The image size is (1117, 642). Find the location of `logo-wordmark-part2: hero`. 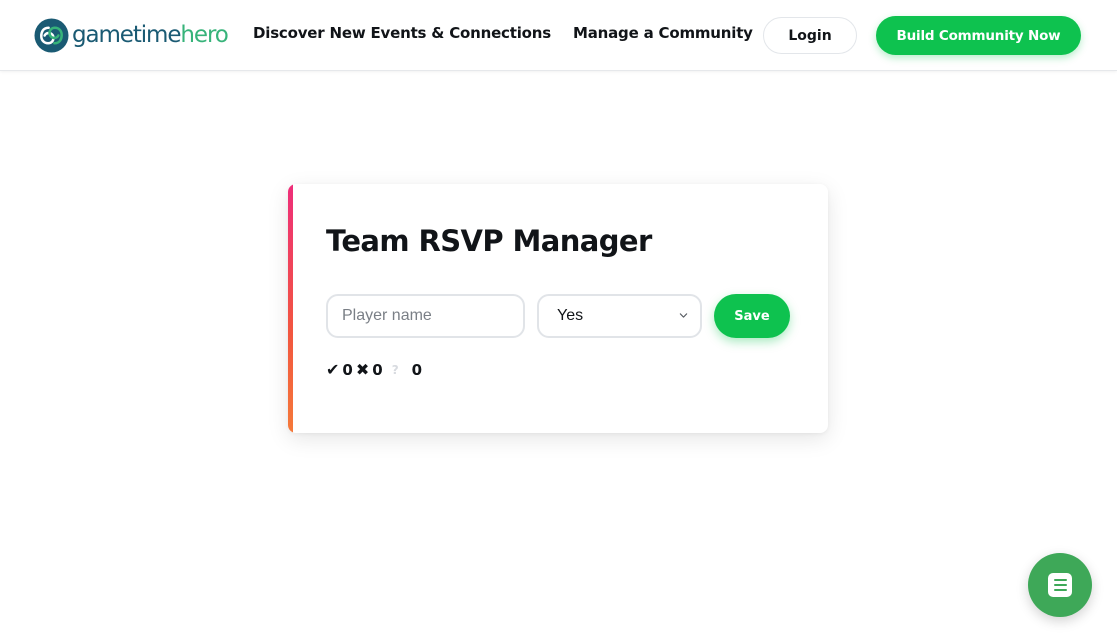

logo-wordmark-part2: hero is located at coordinates (204, 34).